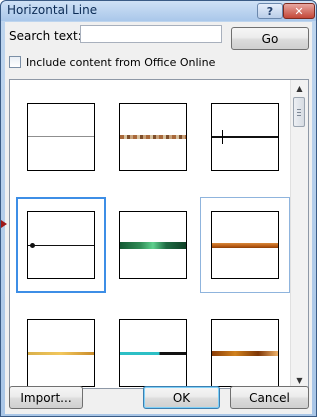 This screenshot has height=417, width=320. I want to click on black-line-with-dot-icon, so click(61, 245).